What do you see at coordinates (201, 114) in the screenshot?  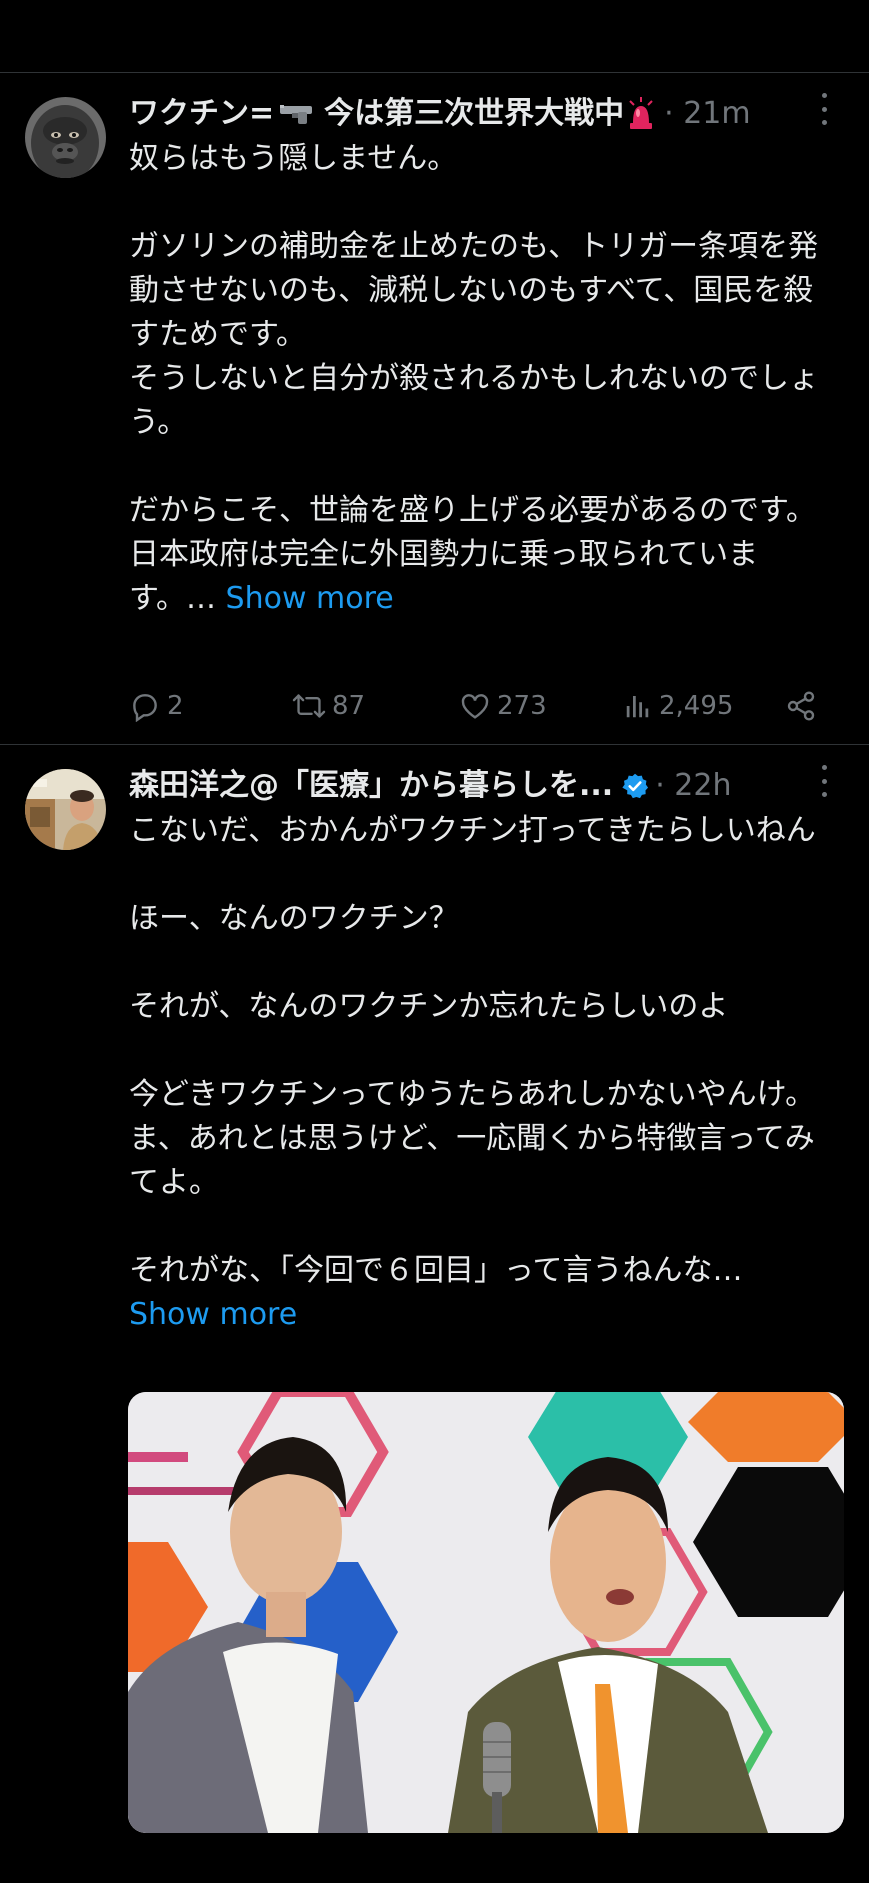 I see `author-name: ワクチン=` at bounding box center [201, 114].